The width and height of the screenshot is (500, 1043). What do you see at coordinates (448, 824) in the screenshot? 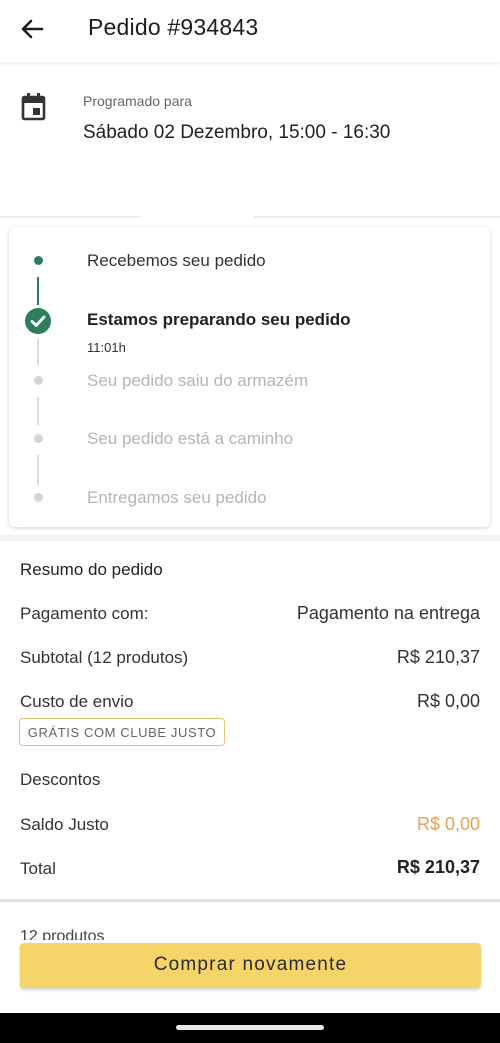
I see `balance-value: R$ 0,00` at bounding box center [448, 824].